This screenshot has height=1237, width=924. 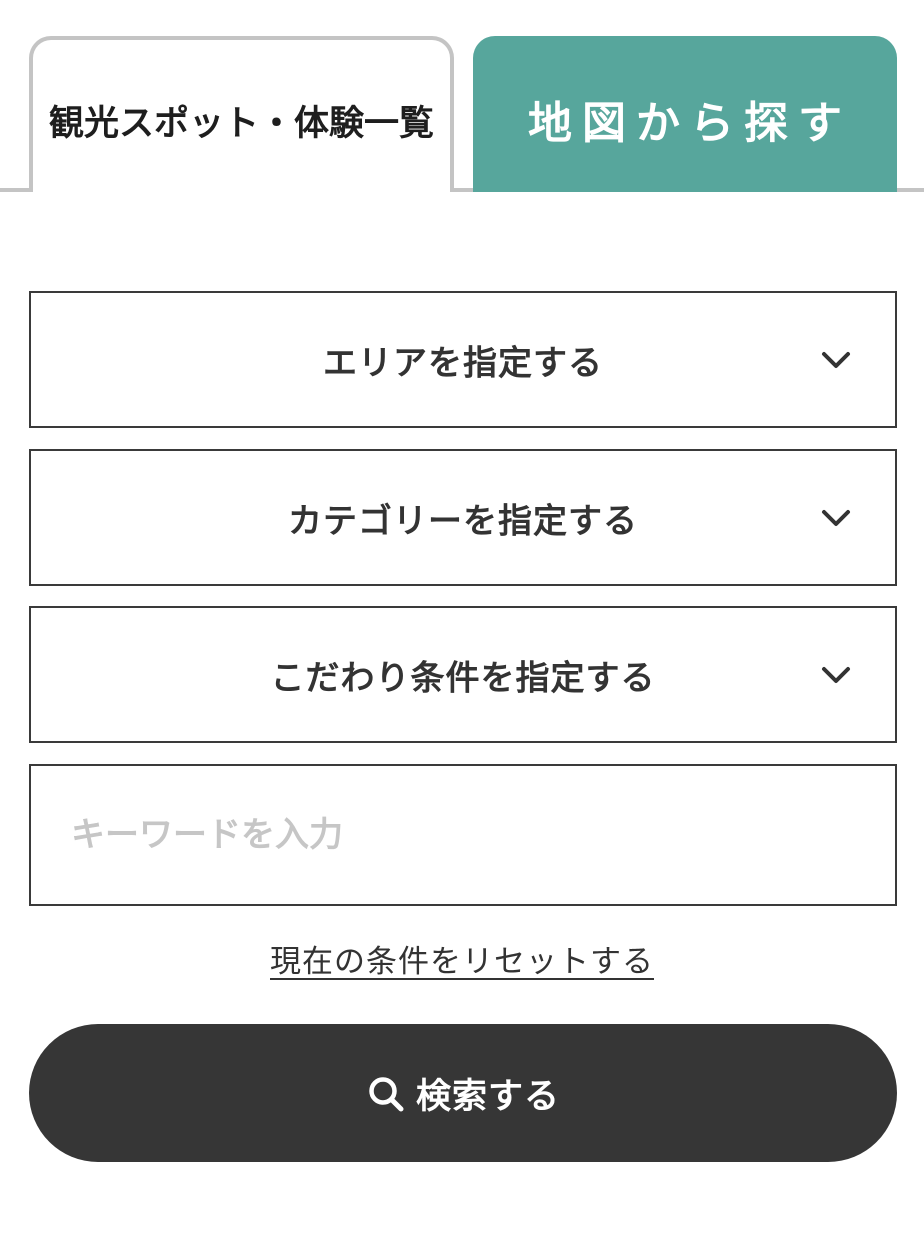 I want to click on reset-conditions-link-wrap: 現在の条件をリセットする, so click(x=462, y=958).